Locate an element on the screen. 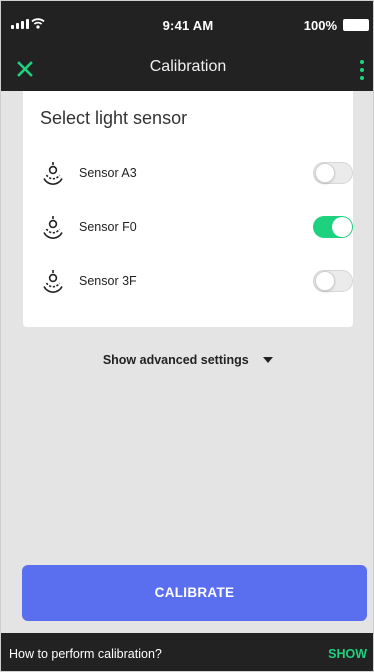  battery-icon is located at coordinates (356, 25).